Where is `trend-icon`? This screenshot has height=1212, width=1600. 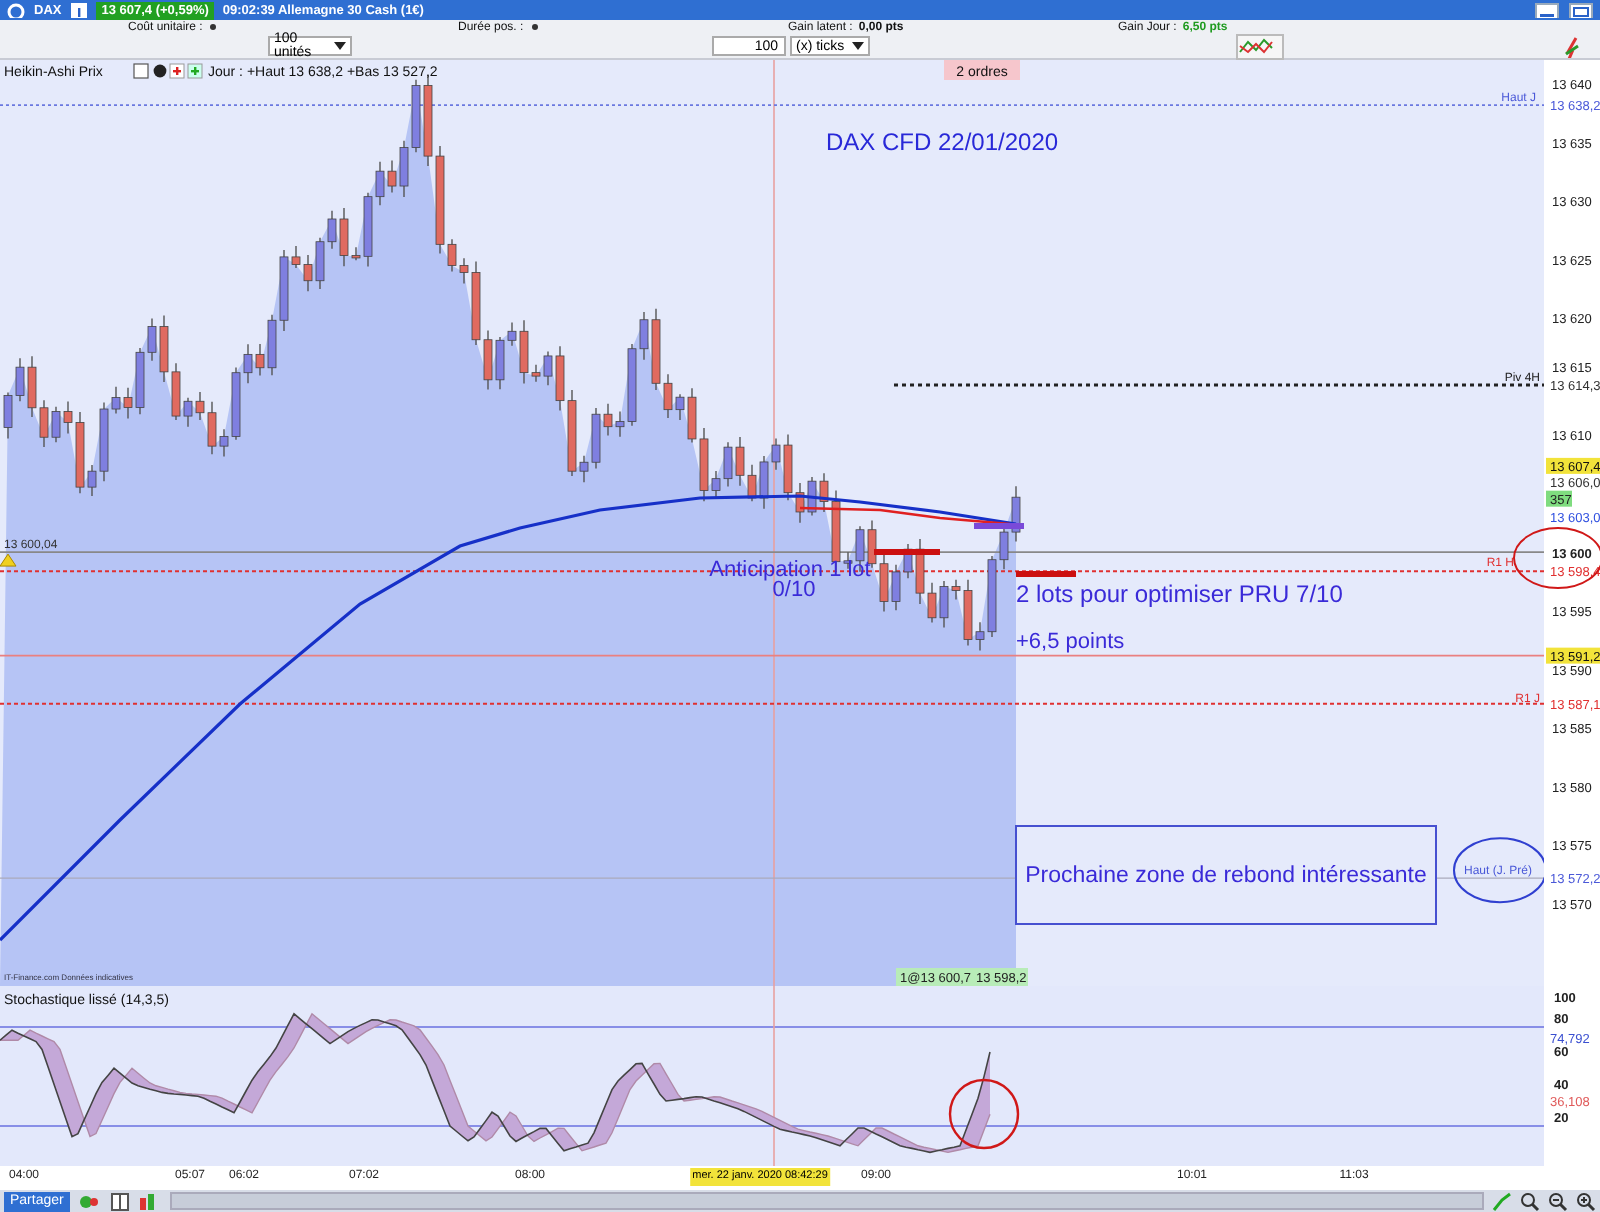
trend-icon is located at coordinates (1572, 46).